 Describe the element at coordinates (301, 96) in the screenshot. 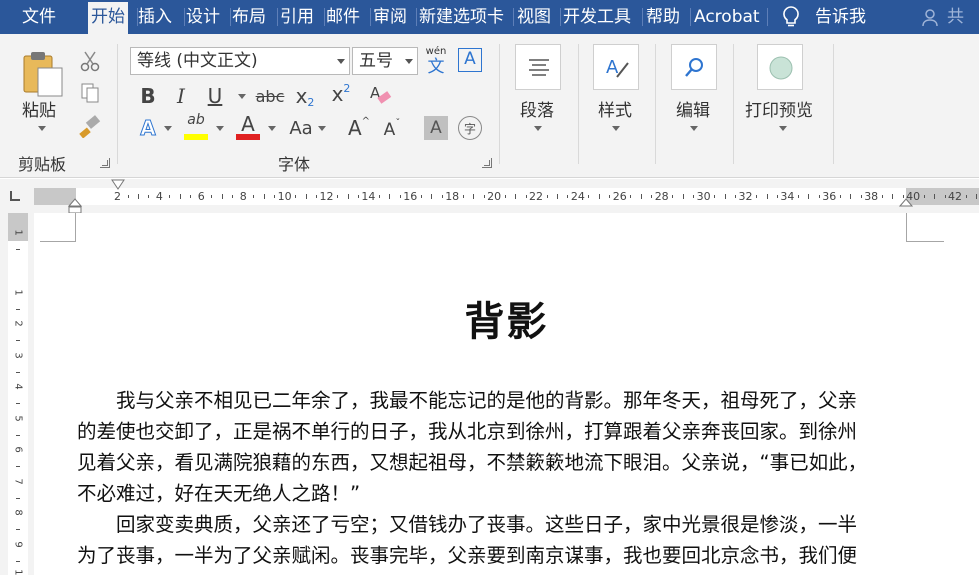

I see `subscript-base: x` at that location.